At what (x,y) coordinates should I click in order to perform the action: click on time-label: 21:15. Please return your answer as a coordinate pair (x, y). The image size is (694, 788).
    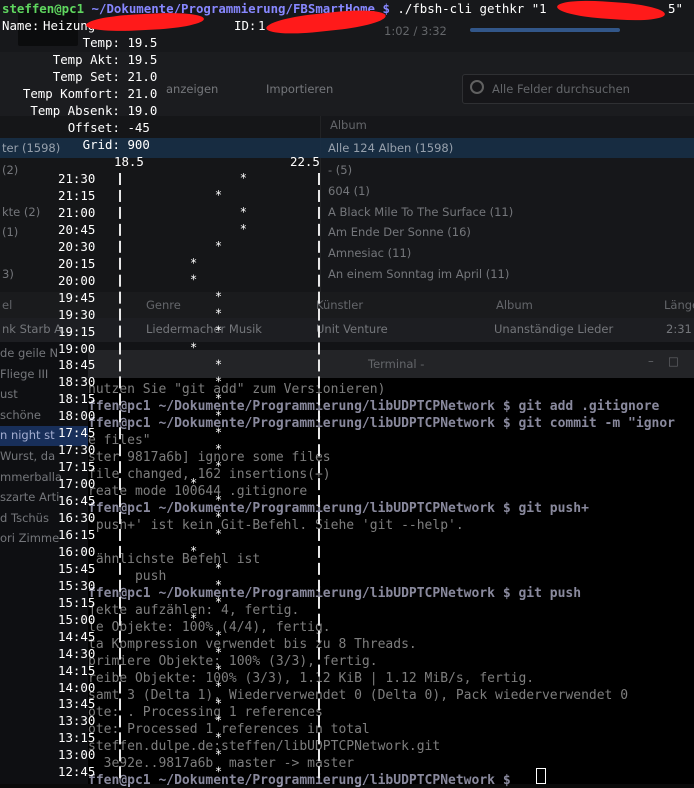
    Looking at the image, I should click on (77, 195).